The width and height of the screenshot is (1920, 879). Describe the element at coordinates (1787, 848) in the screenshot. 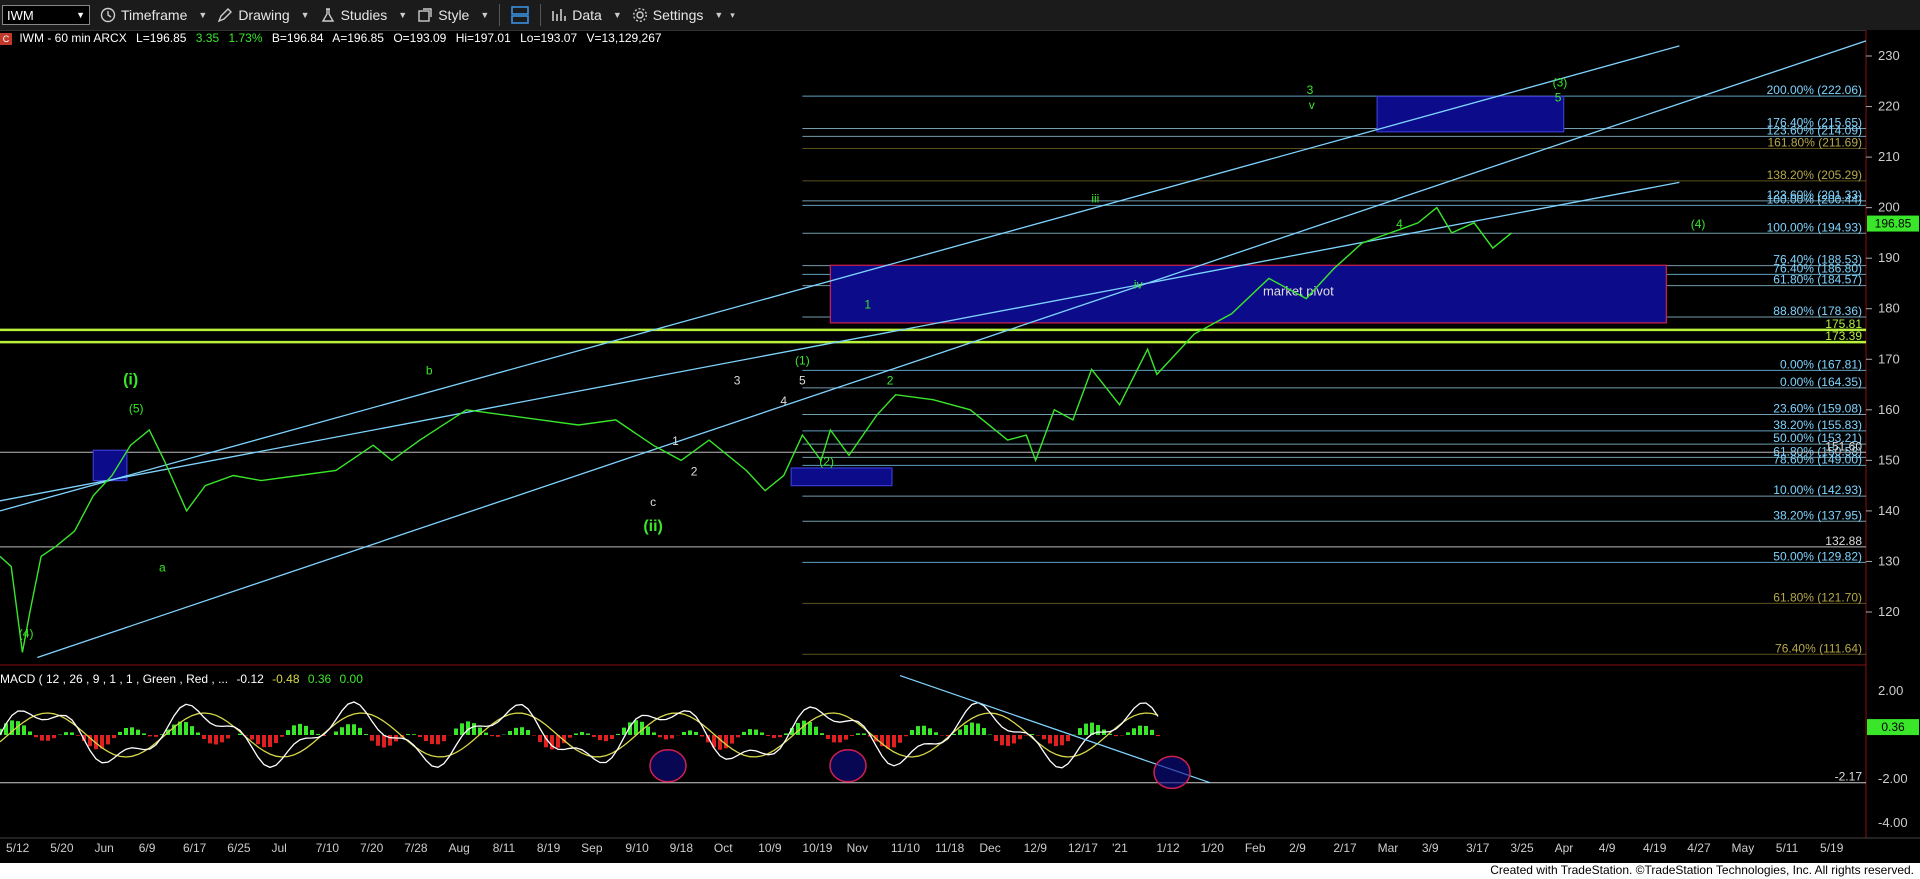

I see `x-tick-label: 5/11` at that location.